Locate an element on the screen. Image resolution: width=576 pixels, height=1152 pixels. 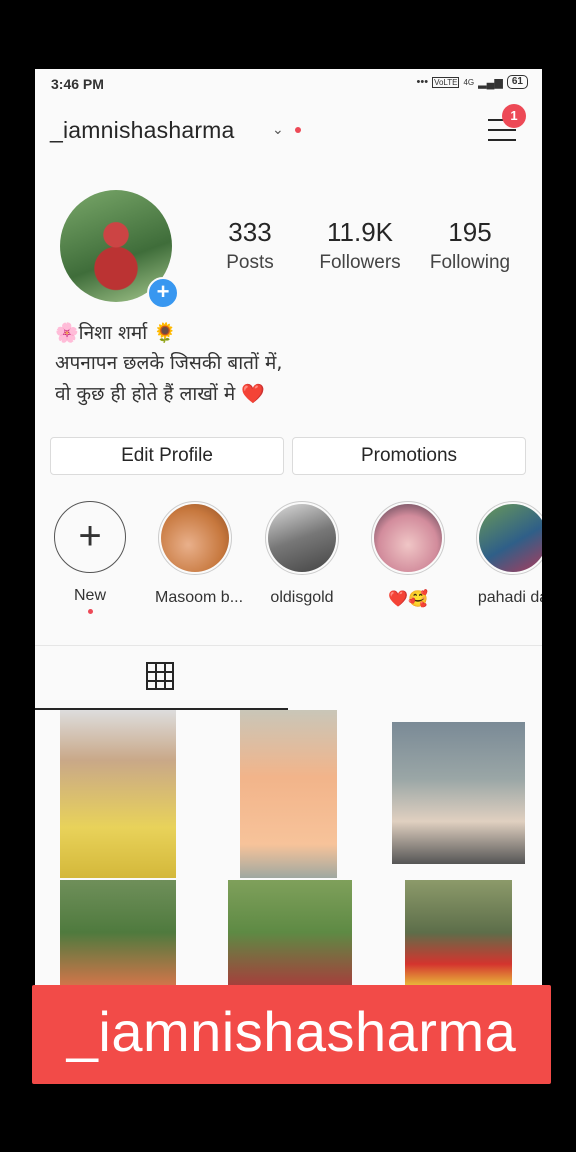
stat-label: Followers is located at coordinates (360, 262).